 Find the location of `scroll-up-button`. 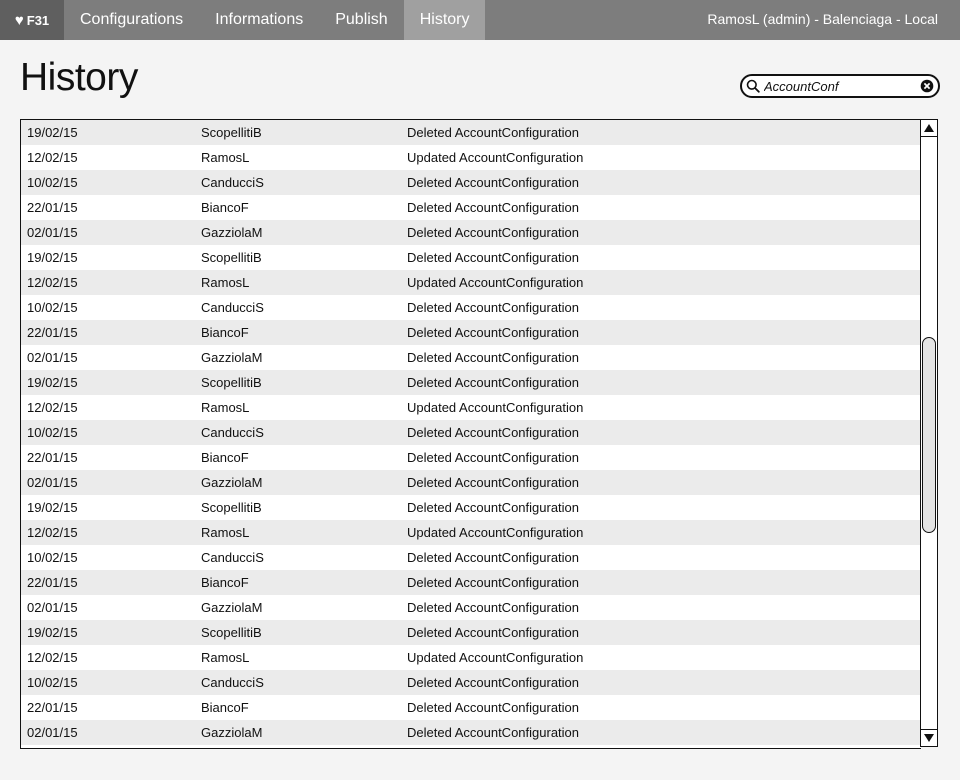

scroll-up-button is located at coordinates (929, 128).